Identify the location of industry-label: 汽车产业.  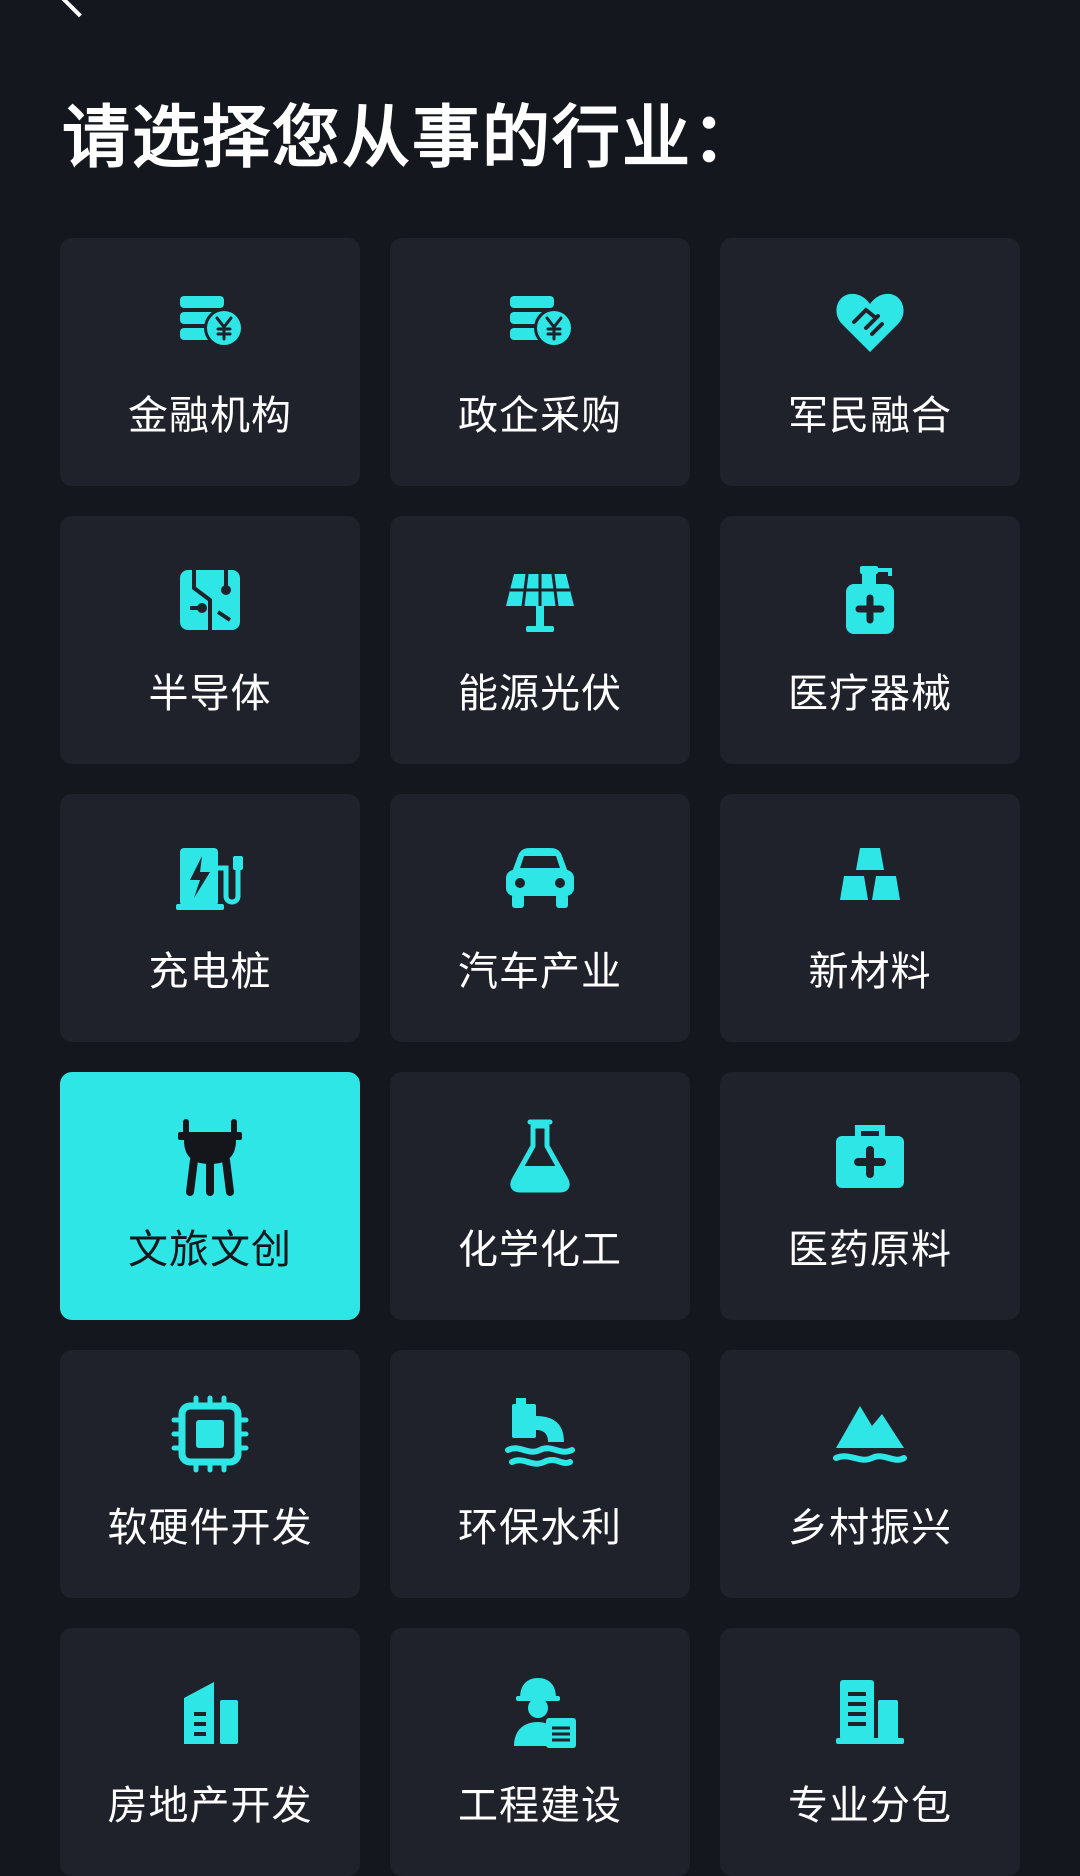
(540, 972).